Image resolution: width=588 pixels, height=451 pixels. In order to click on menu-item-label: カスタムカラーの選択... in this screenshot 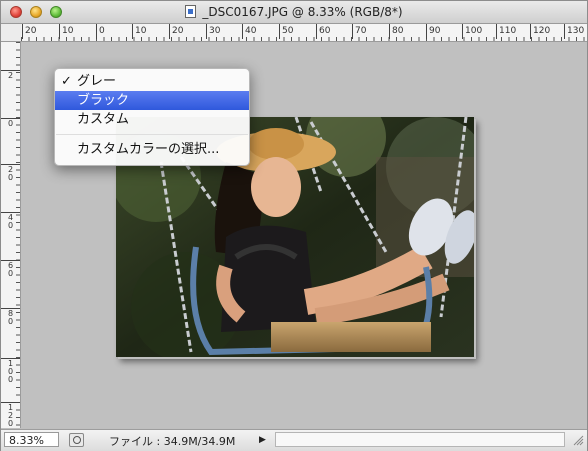, I will do `click(148, 149)`.